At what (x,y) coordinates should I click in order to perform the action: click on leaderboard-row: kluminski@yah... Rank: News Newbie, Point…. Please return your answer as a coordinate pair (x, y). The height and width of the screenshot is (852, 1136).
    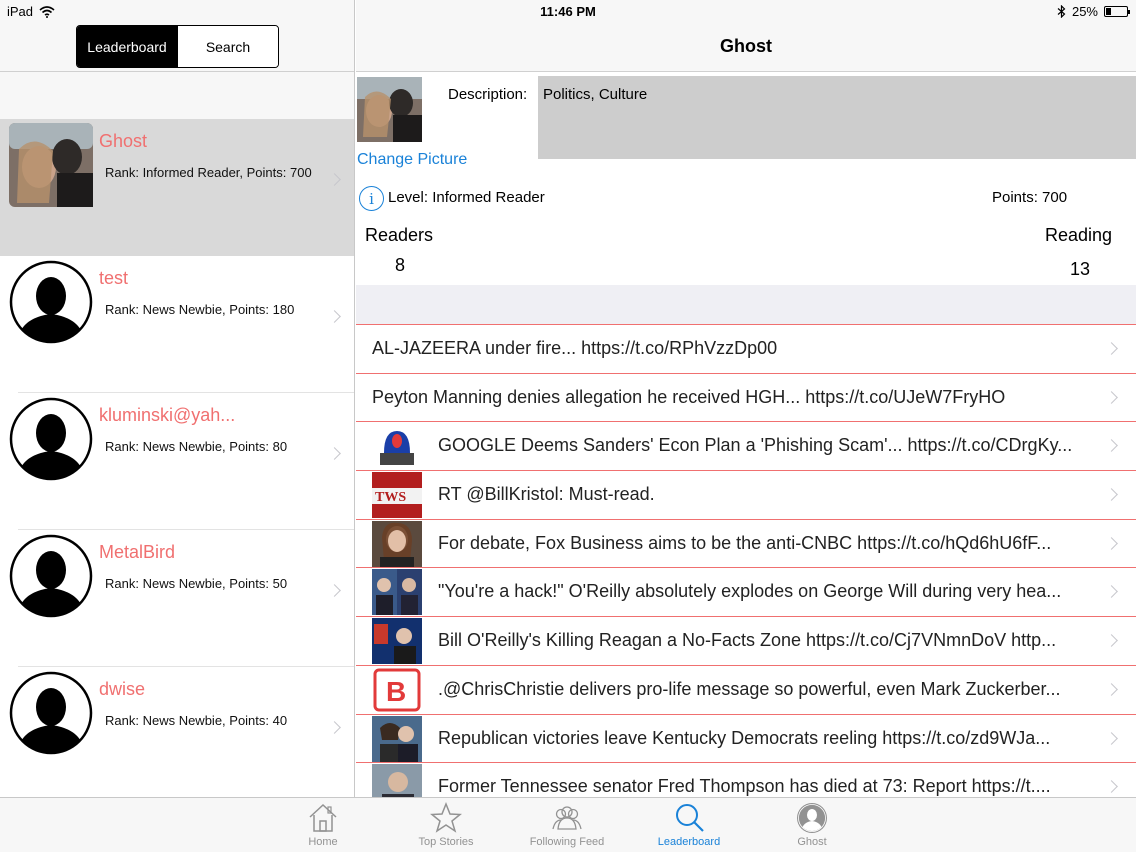
    Looking at the image, I should click on (177, 461).